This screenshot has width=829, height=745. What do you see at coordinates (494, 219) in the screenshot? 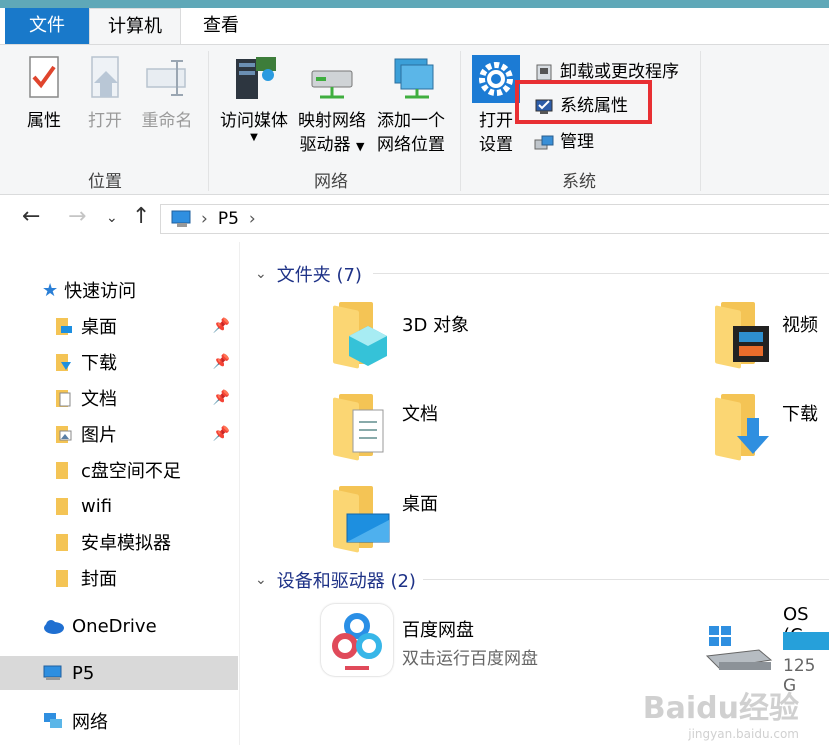
I see `address-bar: › P5 ›` at bounding box center [494, 219].